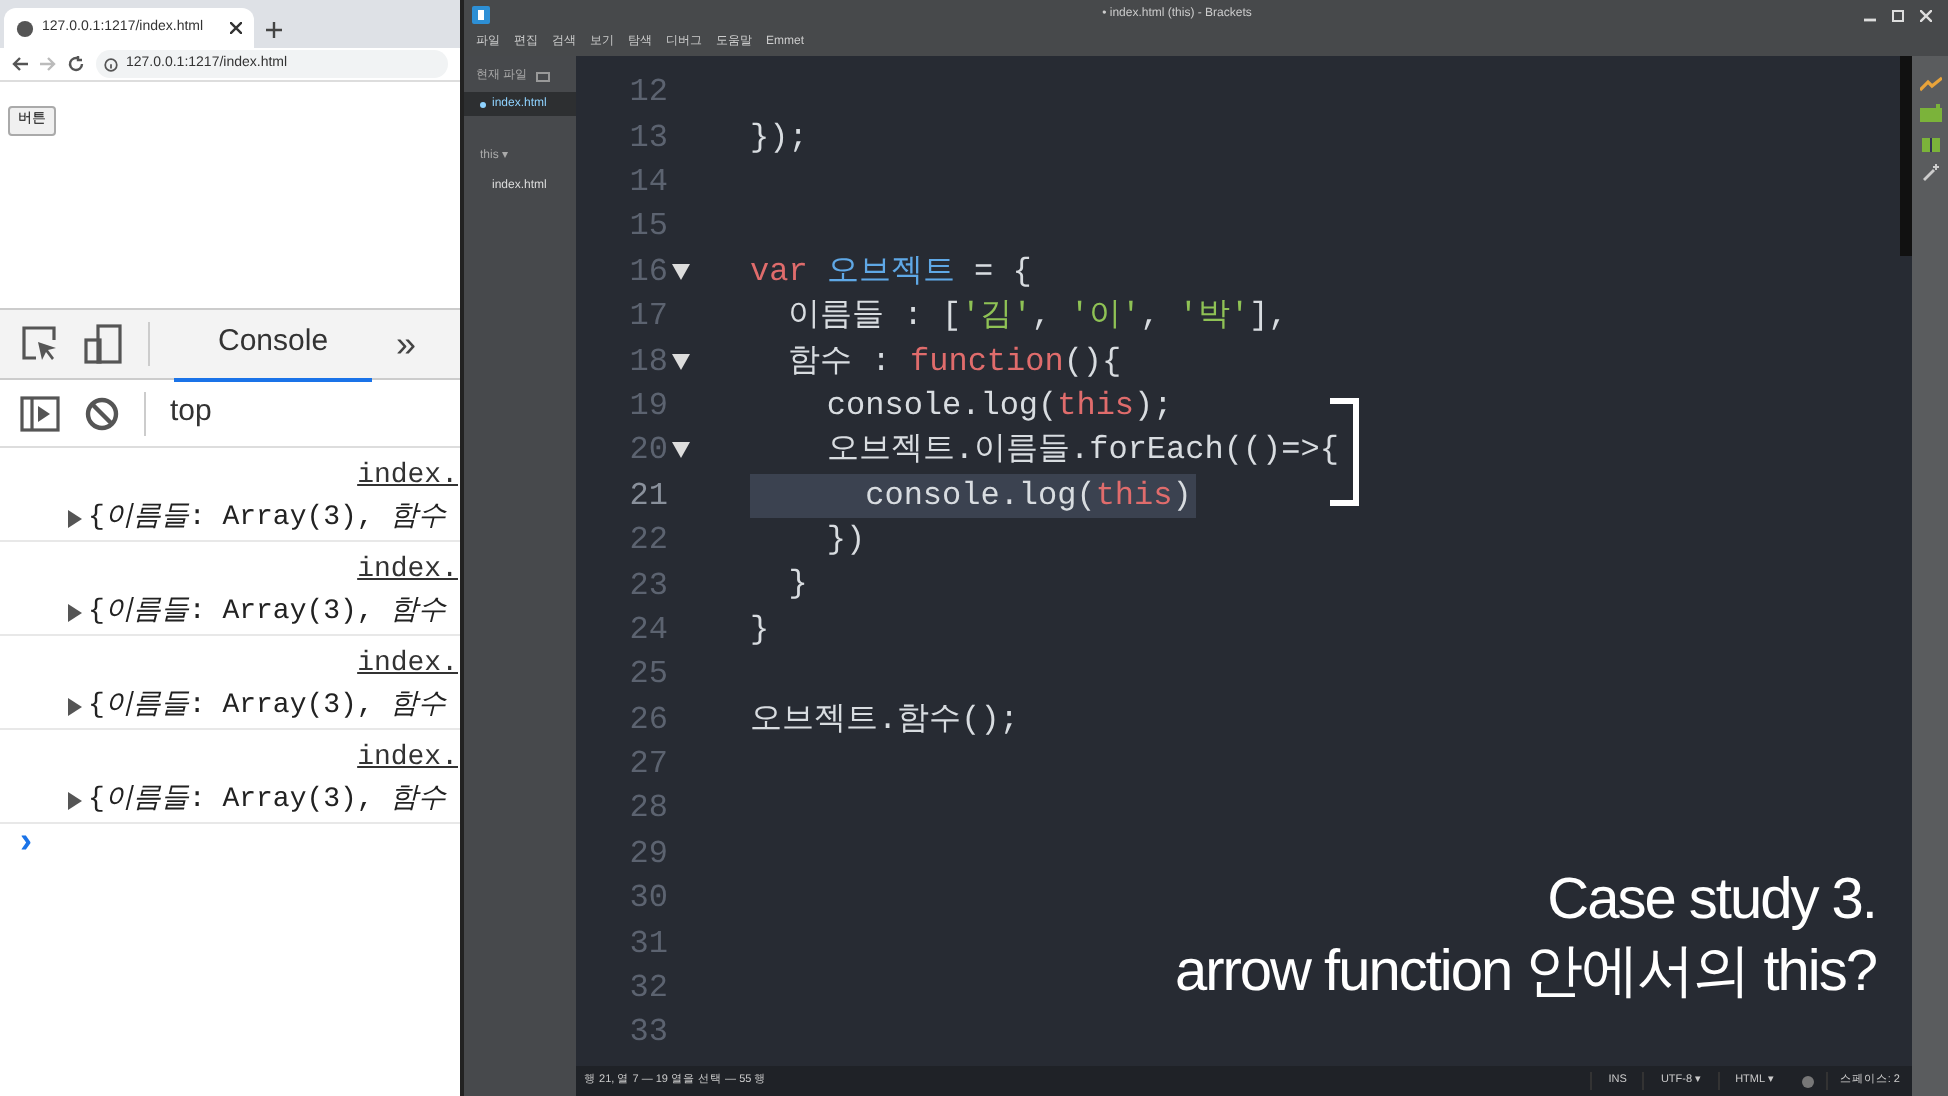 The image size is (1948, 1096). I want to click on code-line: console.log(this);, so click(998, 406).